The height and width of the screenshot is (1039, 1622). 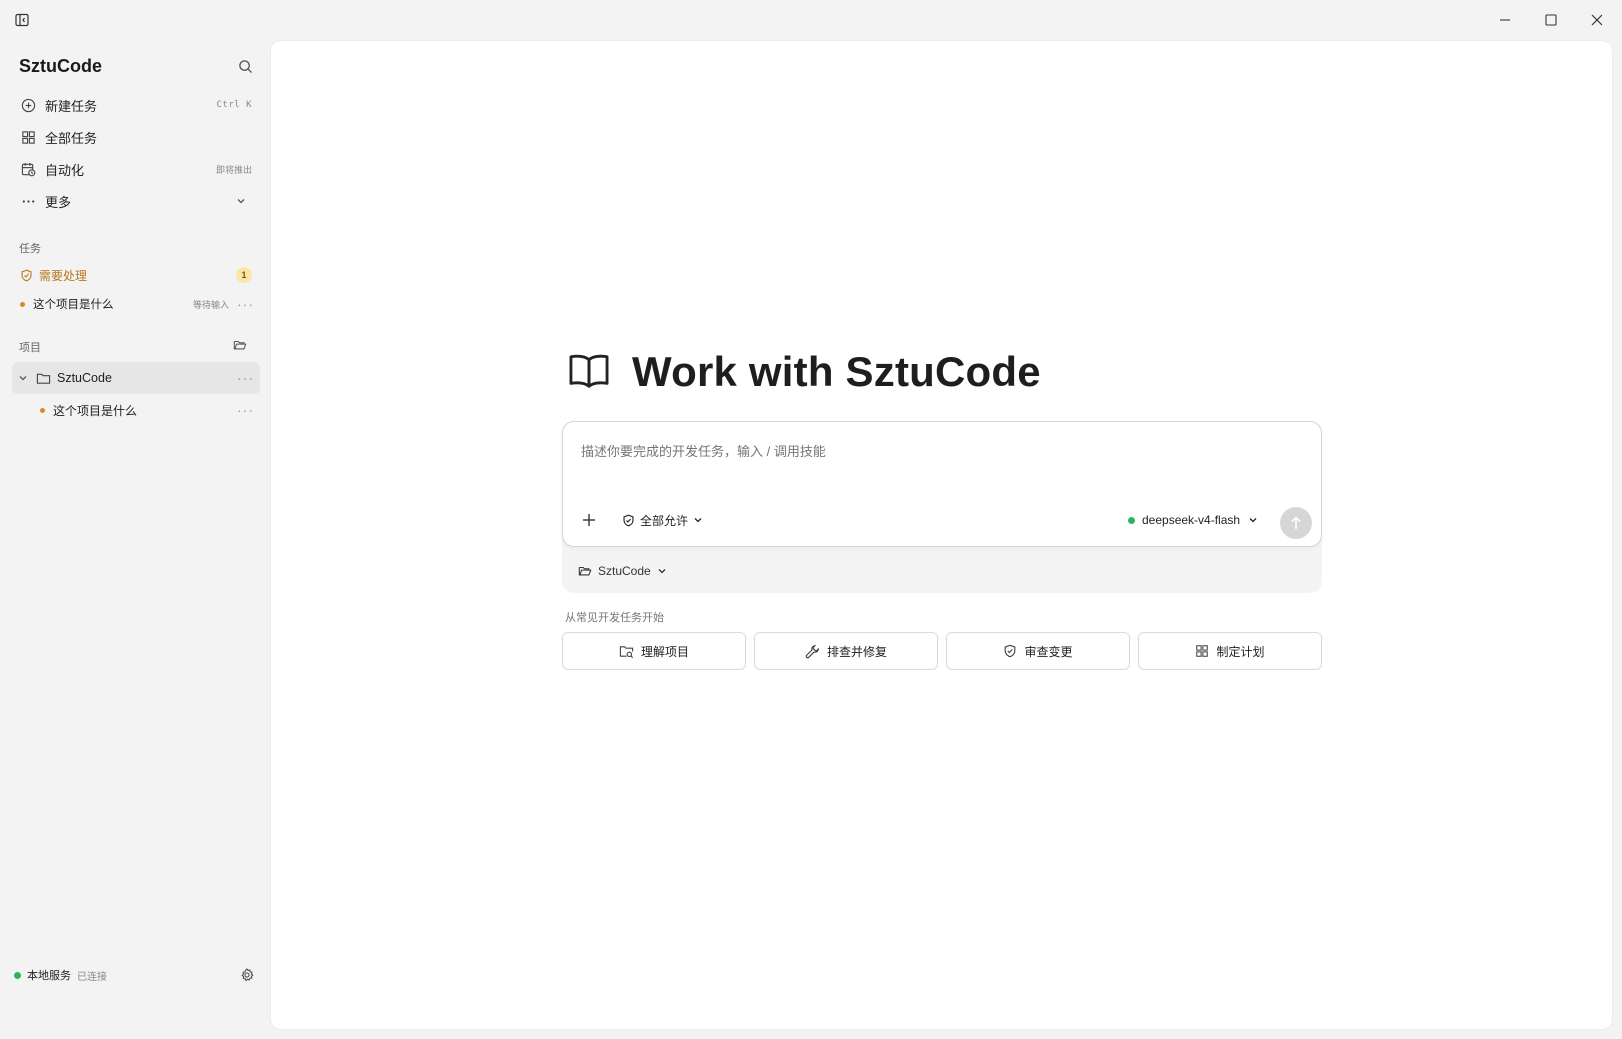 I want to click on ellipsis-icon, so click(x=28, y=201).